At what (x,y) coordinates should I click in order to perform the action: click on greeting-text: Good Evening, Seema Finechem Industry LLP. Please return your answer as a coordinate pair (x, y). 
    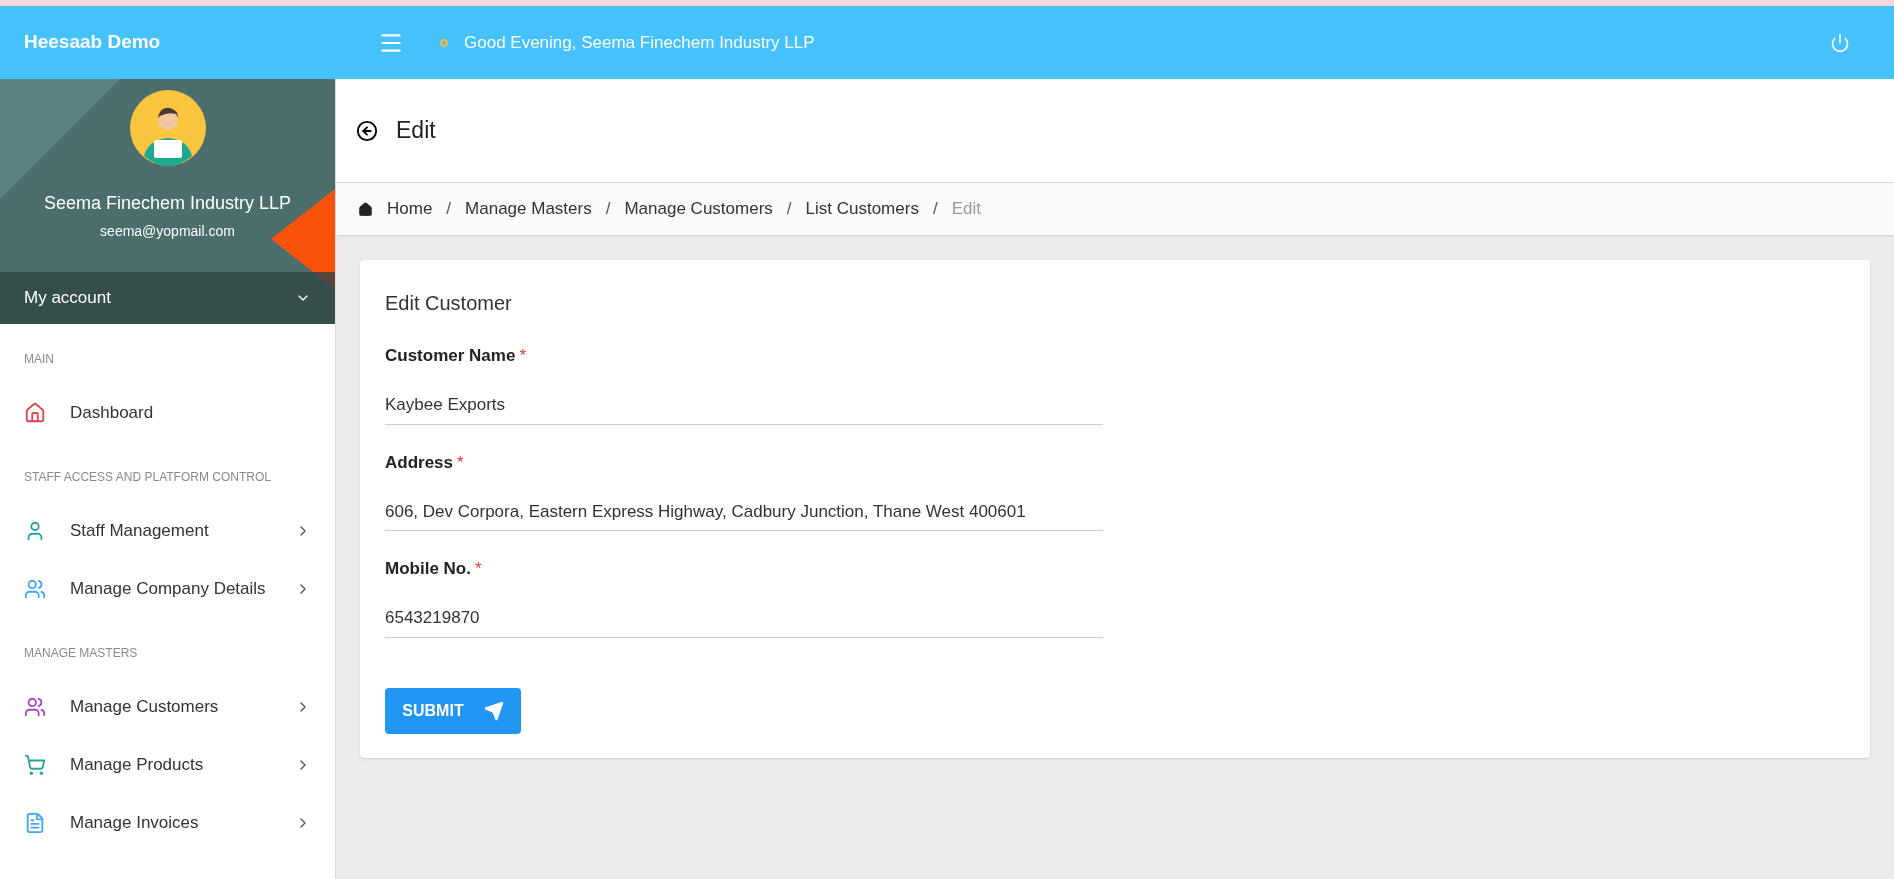
    Looking at the image, I should click on (639, 42).